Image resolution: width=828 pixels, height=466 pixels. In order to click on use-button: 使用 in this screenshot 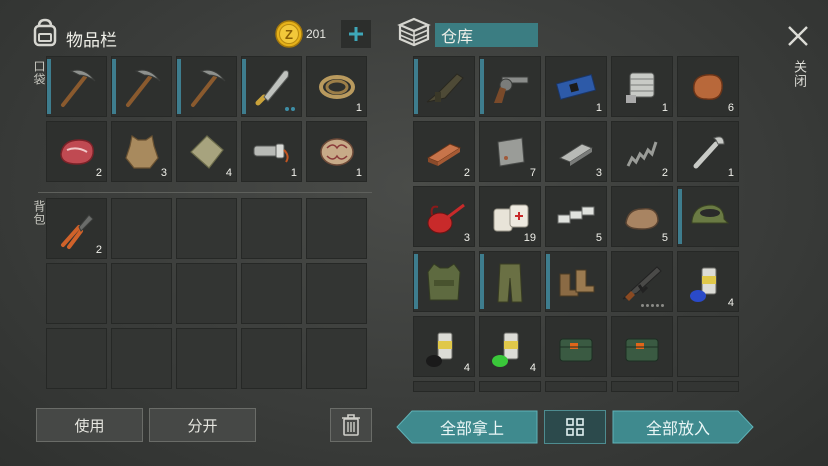, I will do `click(89, 425)`.